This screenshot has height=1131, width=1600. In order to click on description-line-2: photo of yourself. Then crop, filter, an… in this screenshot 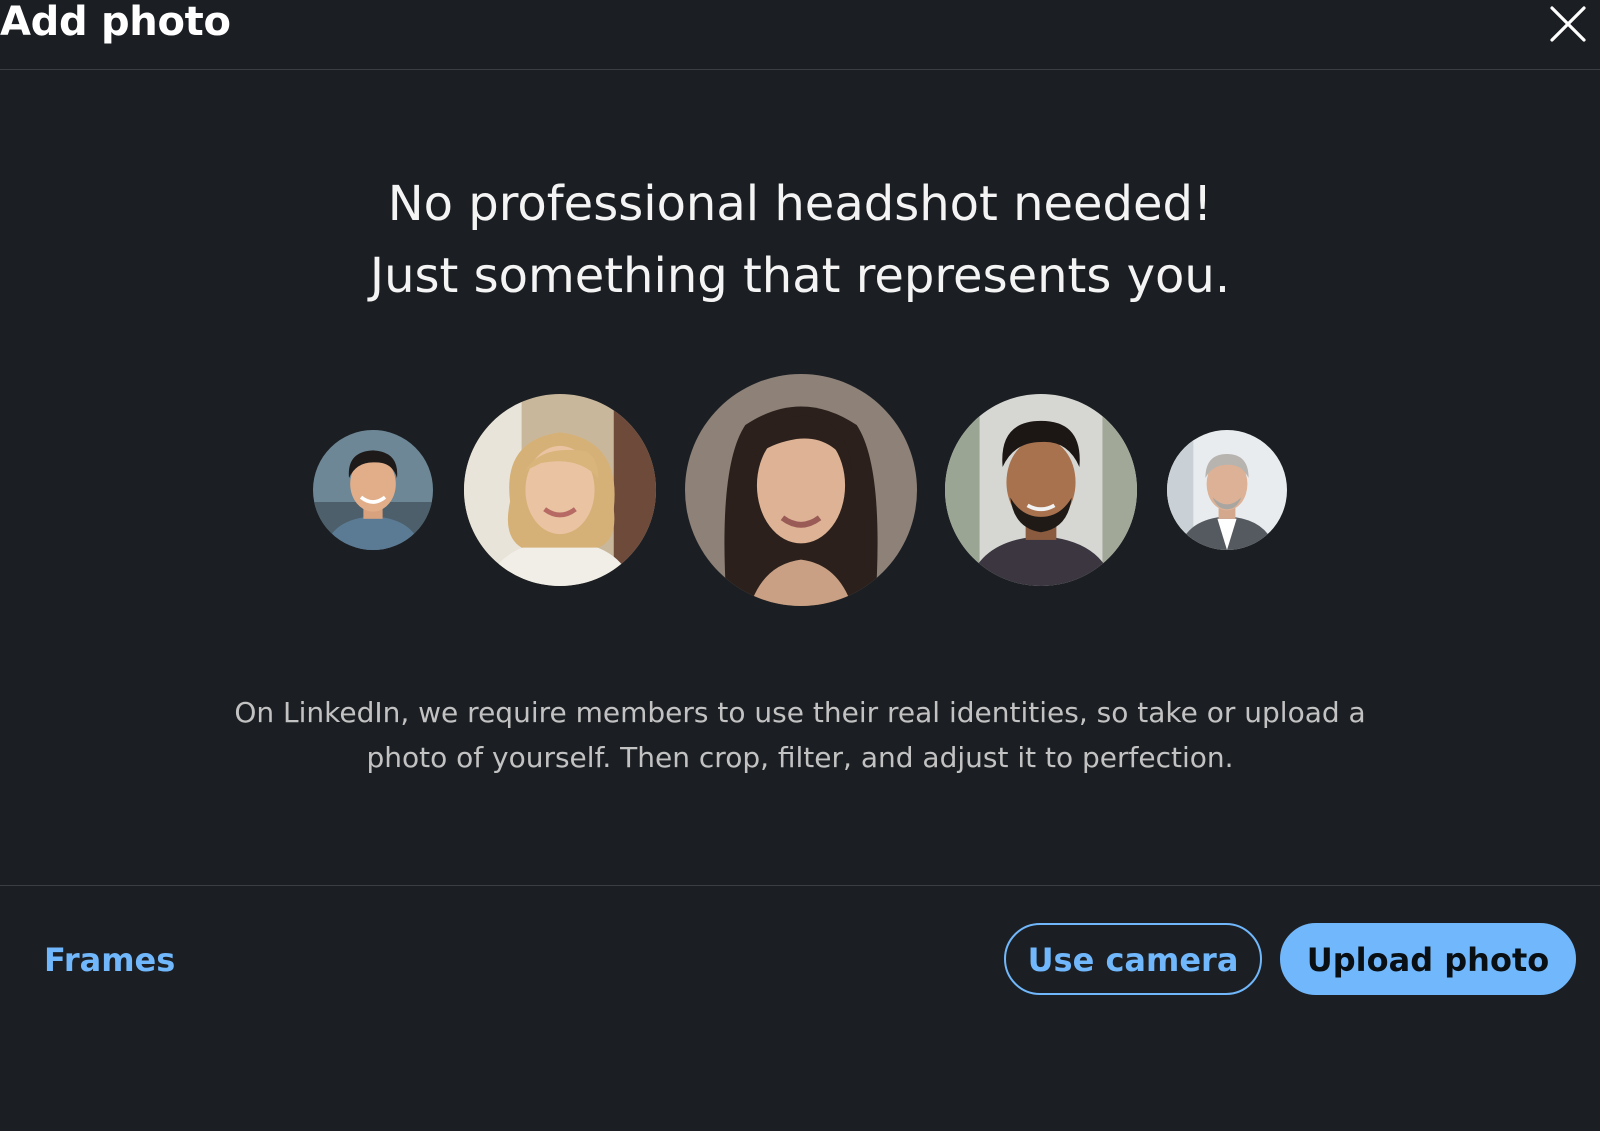, I will do `click(800, 757)`.